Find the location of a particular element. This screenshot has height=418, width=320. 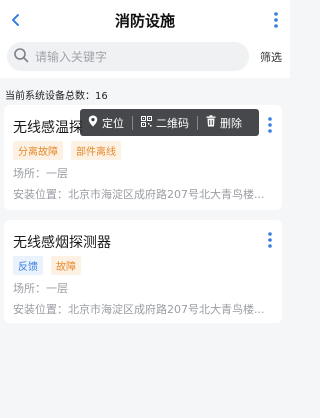

device-count-label: 当前系统设备总数： is located at coordinates (50, 96).